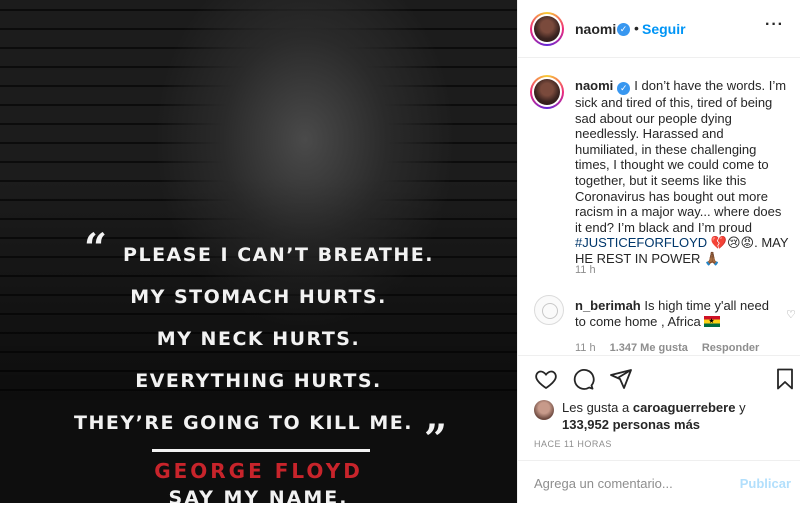 The image size is (800, 505). Describe the element at coordinates (595, 29) in the screenshot. I see `header-username: naomi` at that location.